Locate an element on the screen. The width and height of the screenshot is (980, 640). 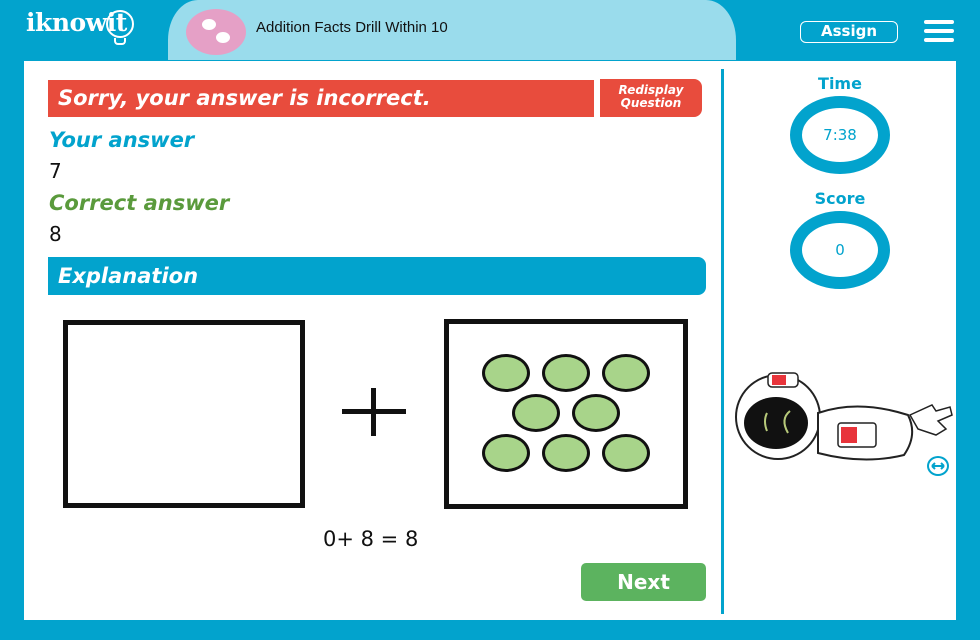
lesson-title: Addition Facts Drill Within 10 is located at coordinates (352, 27).